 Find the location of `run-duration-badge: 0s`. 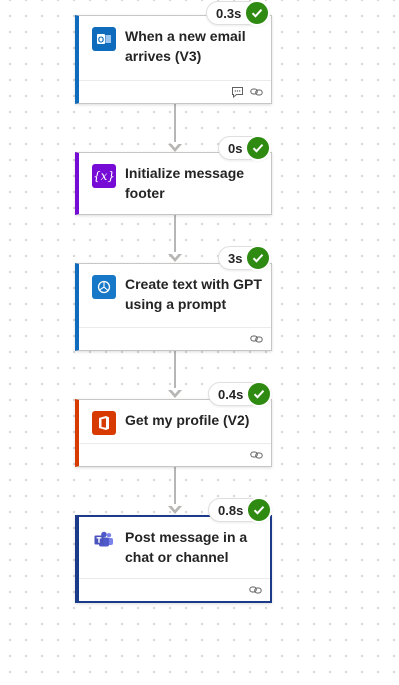

run-duration-badge: 0s is located at coordinates (245, 148).